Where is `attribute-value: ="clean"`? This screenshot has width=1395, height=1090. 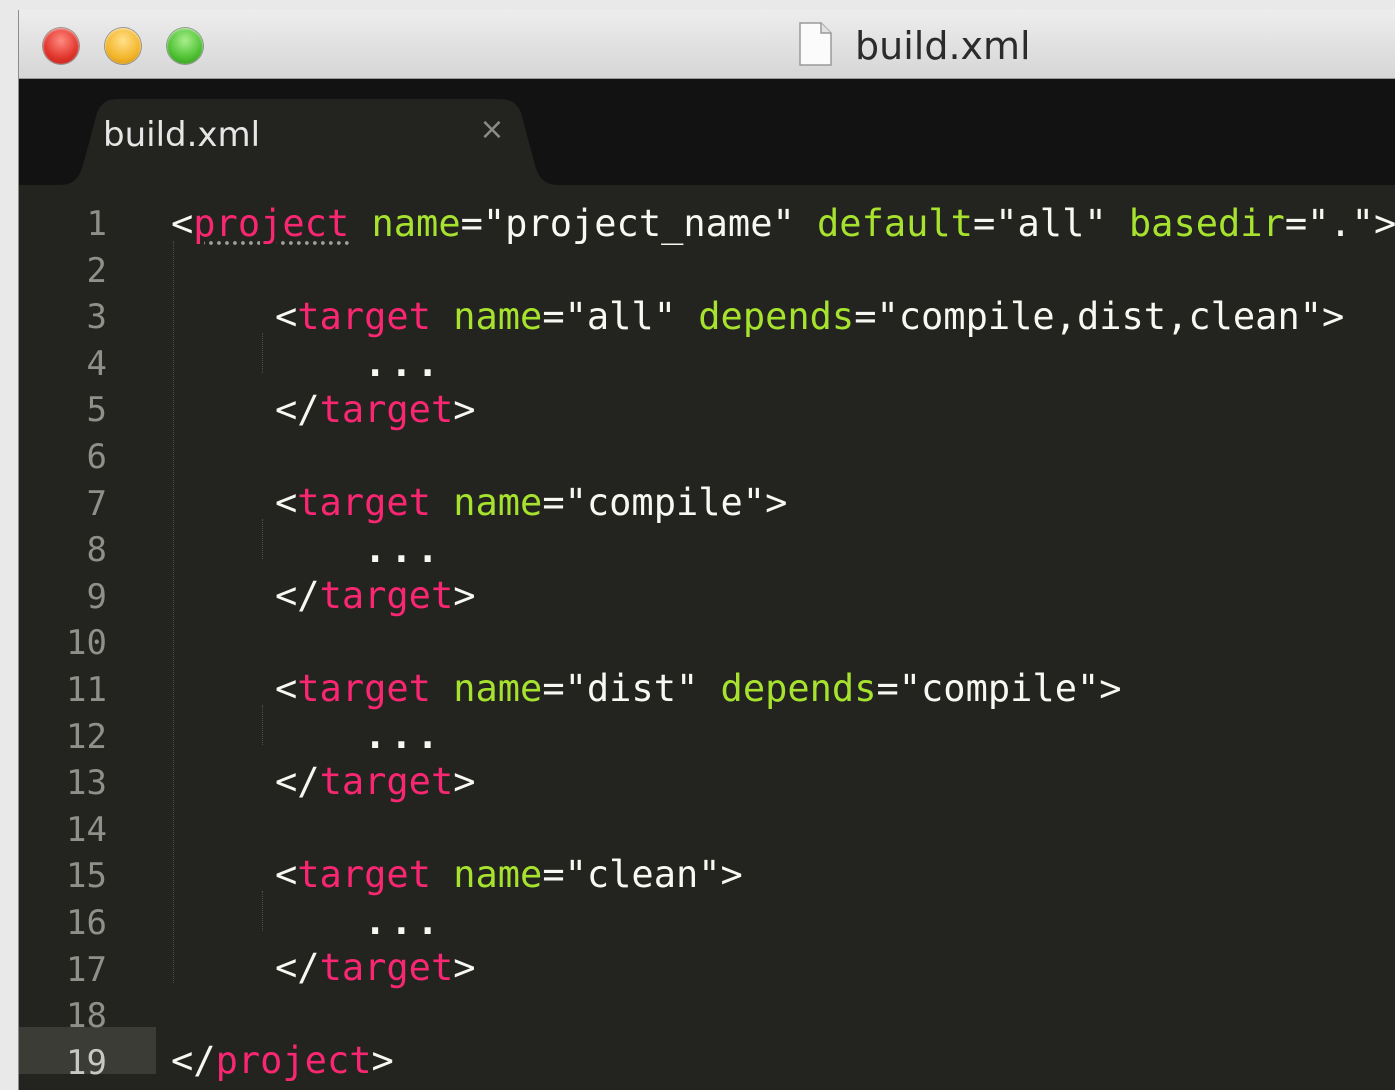
attribute-value: ="clean" is located at coordinates (631, 874).